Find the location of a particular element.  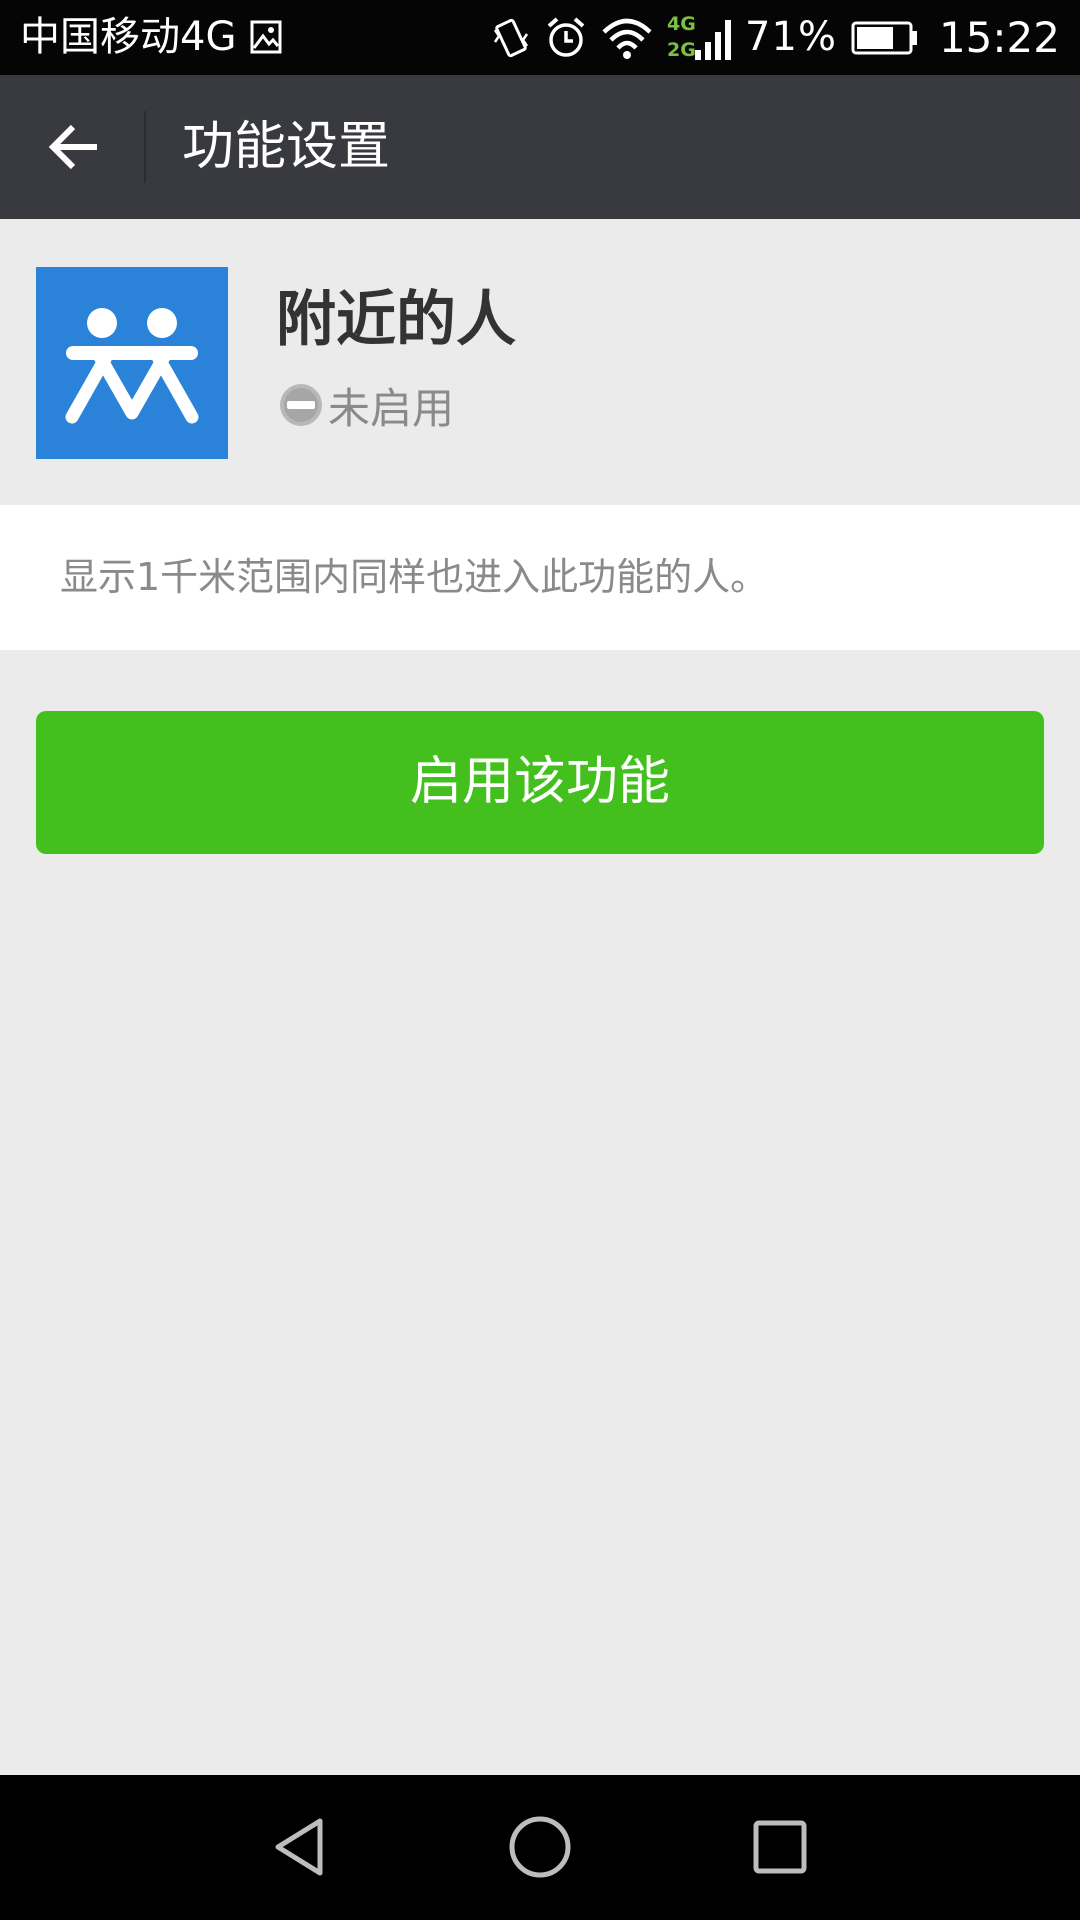

status-bar: 中国移动4G 4G 2G 71% 15:22 is located at coordinates (540, 37).